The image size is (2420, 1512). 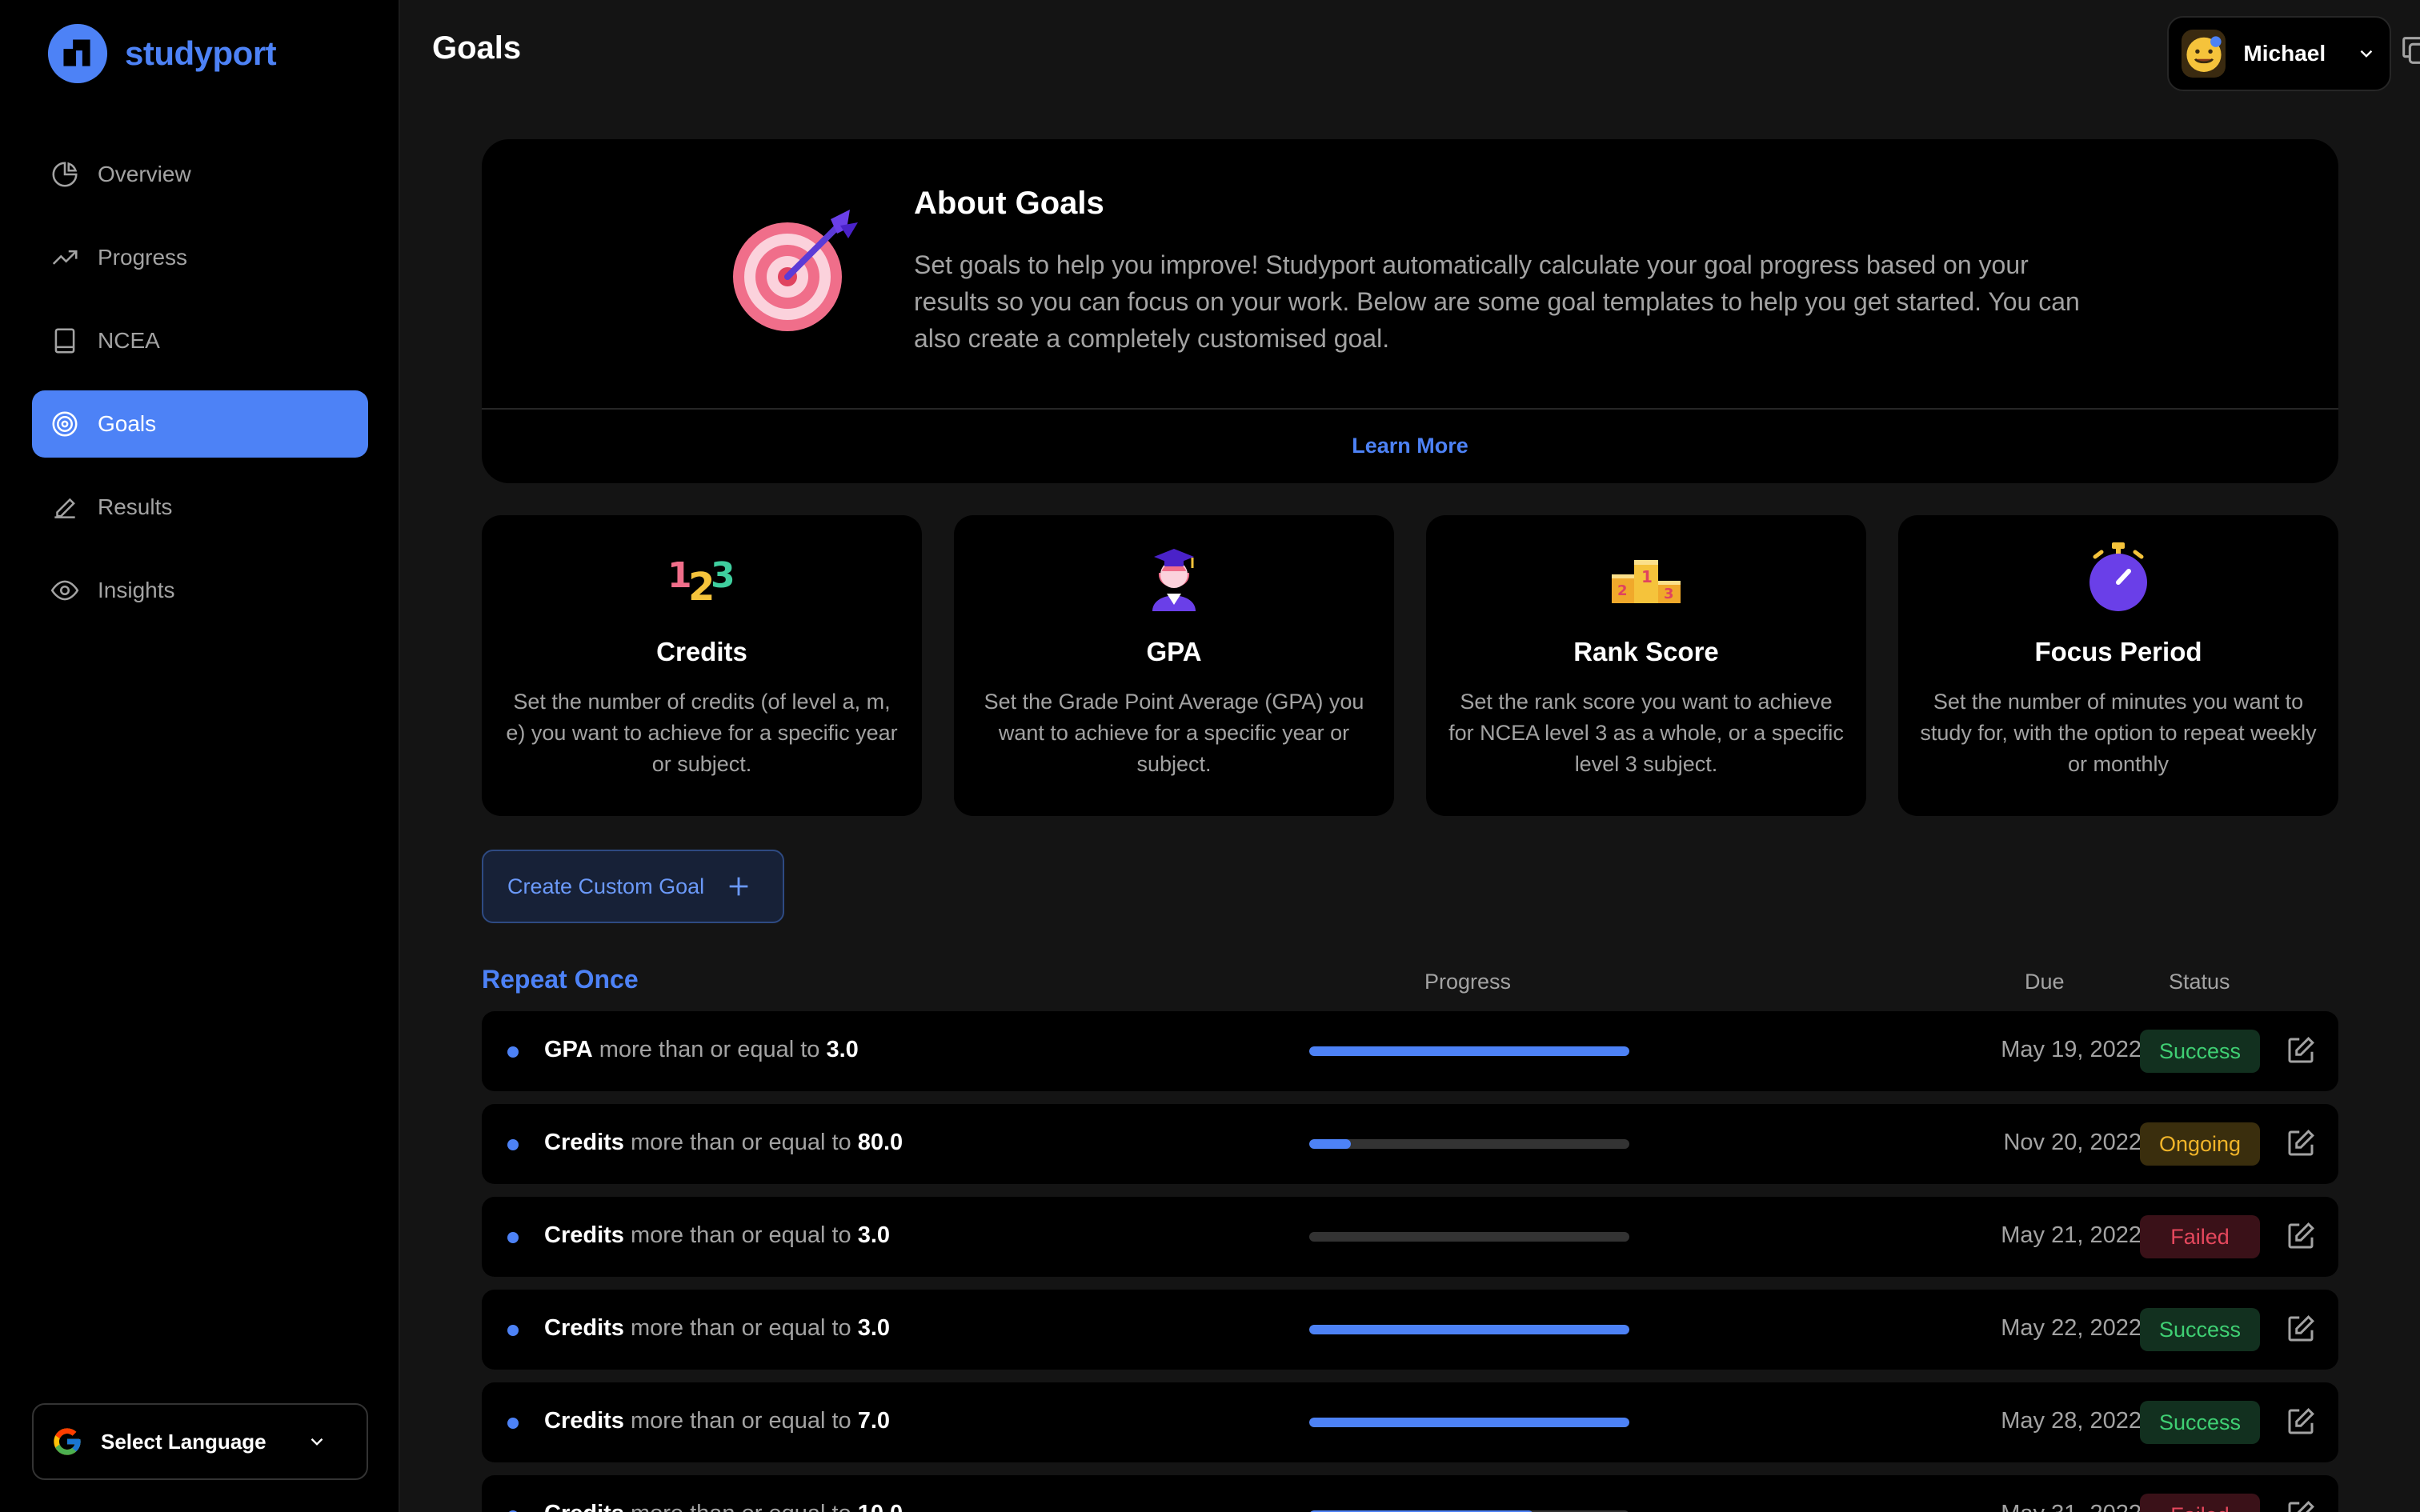 What do you see at coordinates (65, 174) in the screenshot?
I see `pie-chart-icon` at bounding box center [65, 174].